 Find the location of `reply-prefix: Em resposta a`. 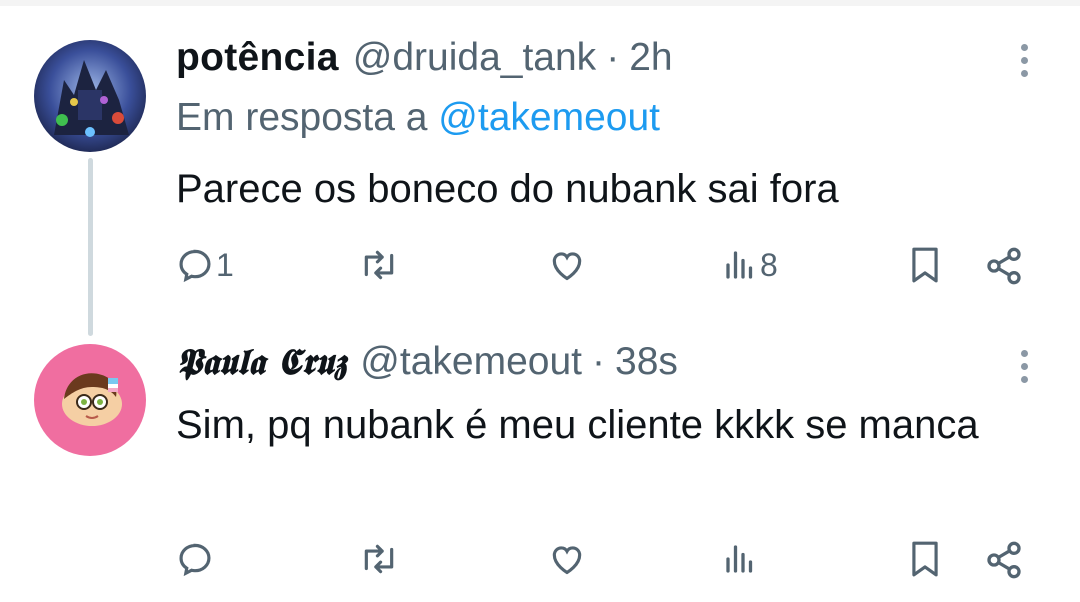

reply-prefix: Em resposta a is located at coordinates (302, 117).